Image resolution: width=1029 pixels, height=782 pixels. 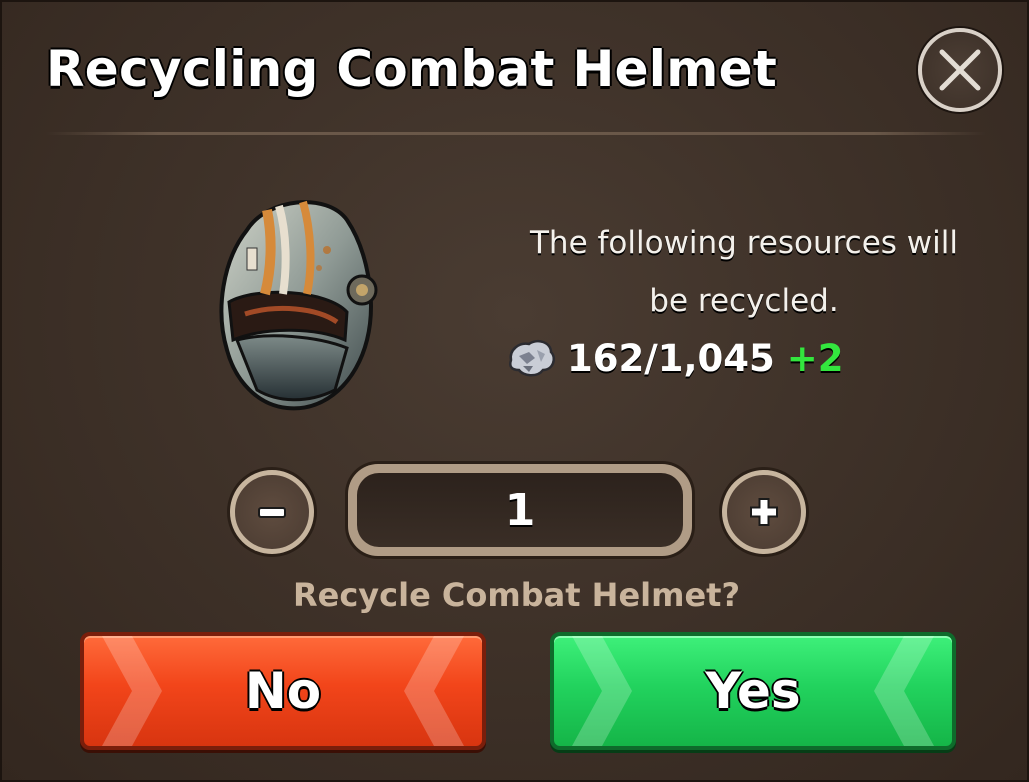 I want to click on title-divider, so click(x=516, y=133).